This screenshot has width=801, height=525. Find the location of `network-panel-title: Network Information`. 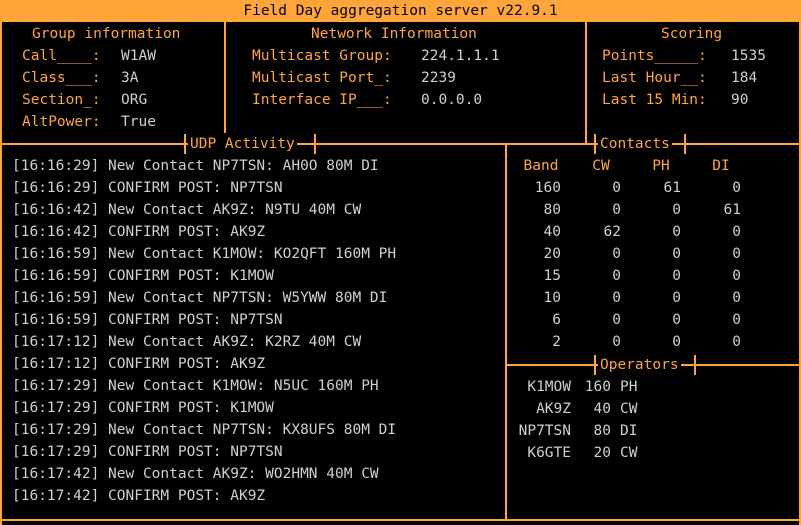

network-panel-title: Network Information is located at coordinates (394, 34).